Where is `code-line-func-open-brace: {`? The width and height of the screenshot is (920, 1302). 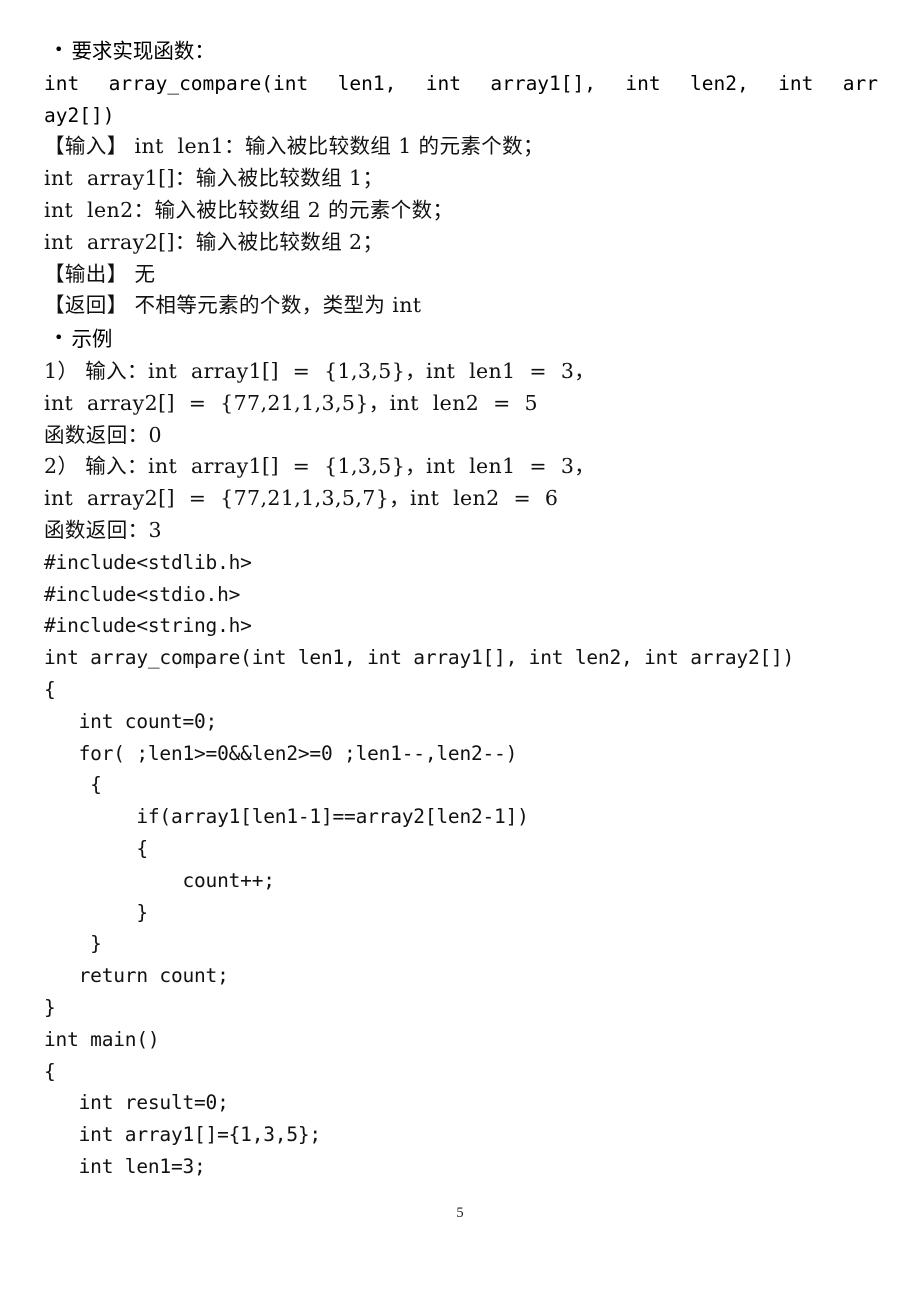 code-line-func-open-brace: { is located at coordinates (50, 689).